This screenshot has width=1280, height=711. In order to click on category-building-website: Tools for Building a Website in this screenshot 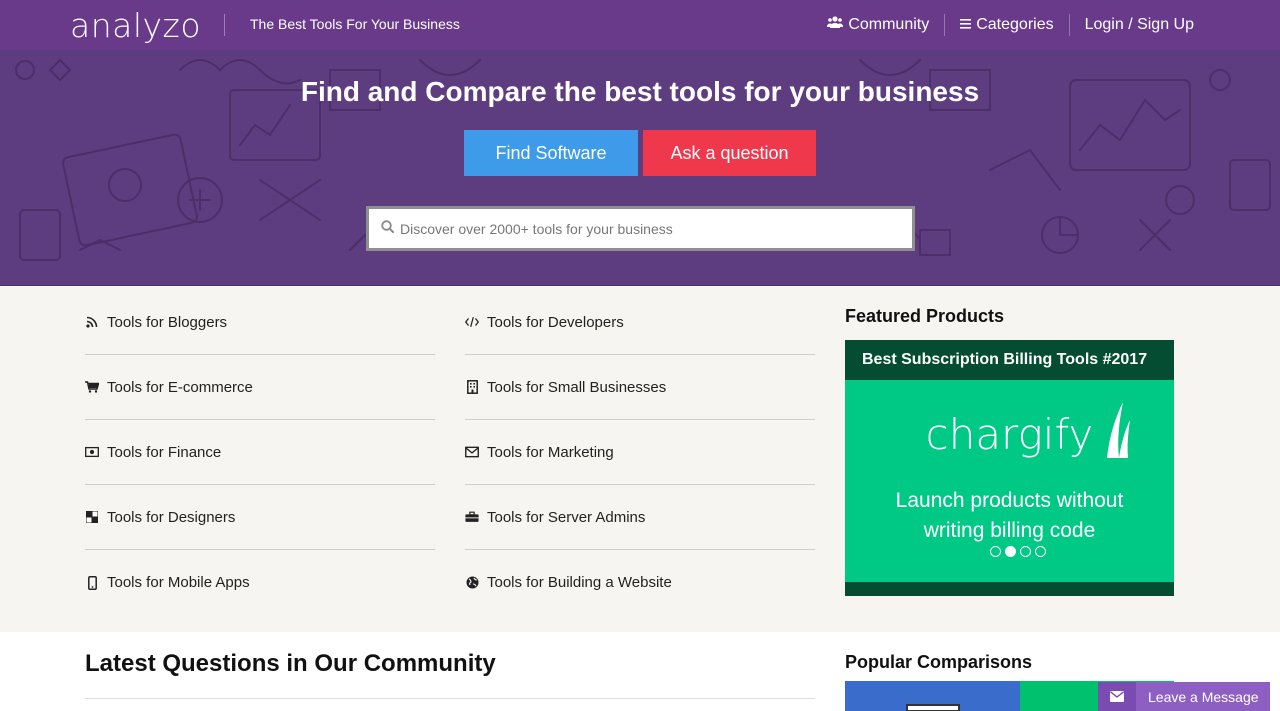, I will do `click(640, 582)`.